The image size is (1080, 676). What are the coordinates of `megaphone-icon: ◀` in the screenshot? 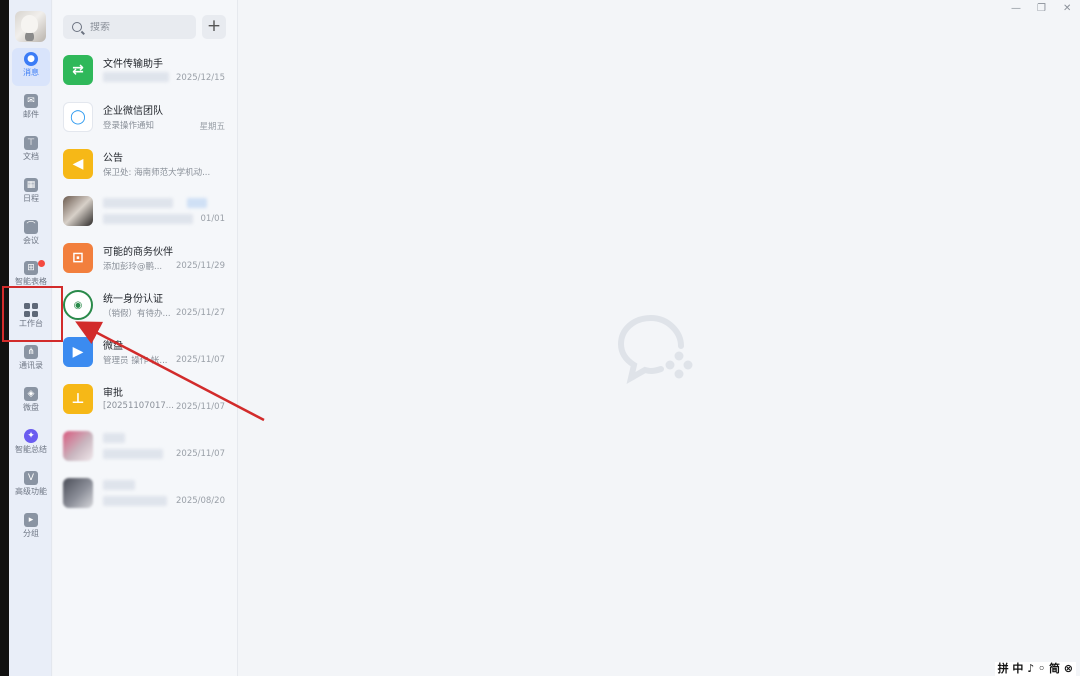 It's located at (78, 164).